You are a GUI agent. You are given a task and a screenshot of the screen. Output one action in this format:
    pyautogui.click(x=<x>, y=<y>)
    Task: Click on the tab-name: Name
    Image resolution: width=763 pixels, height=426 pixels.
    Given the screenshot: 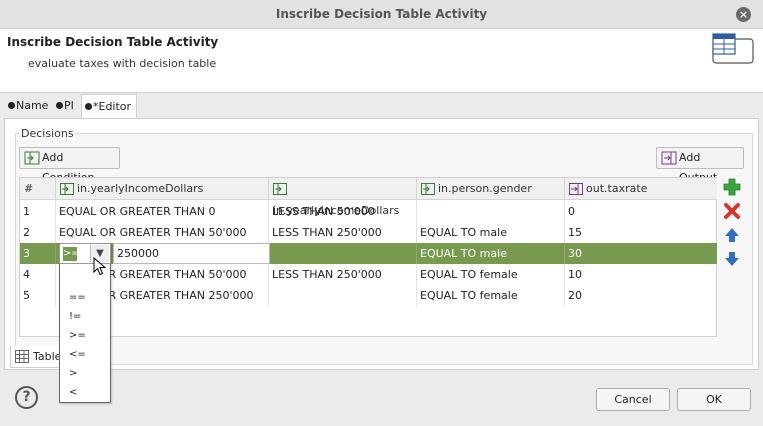 What is the action you would take?
    pyautogui.click(x=28, y=106)
    